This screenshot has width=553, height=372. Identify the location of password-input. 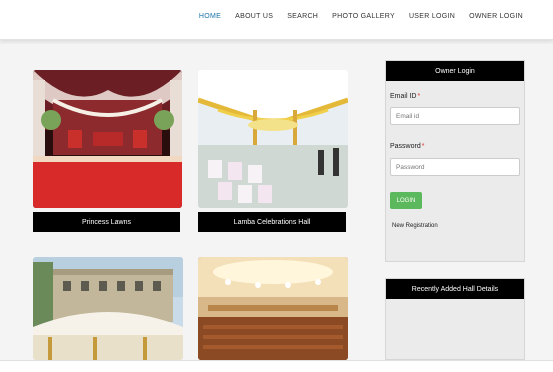
(455, 167).